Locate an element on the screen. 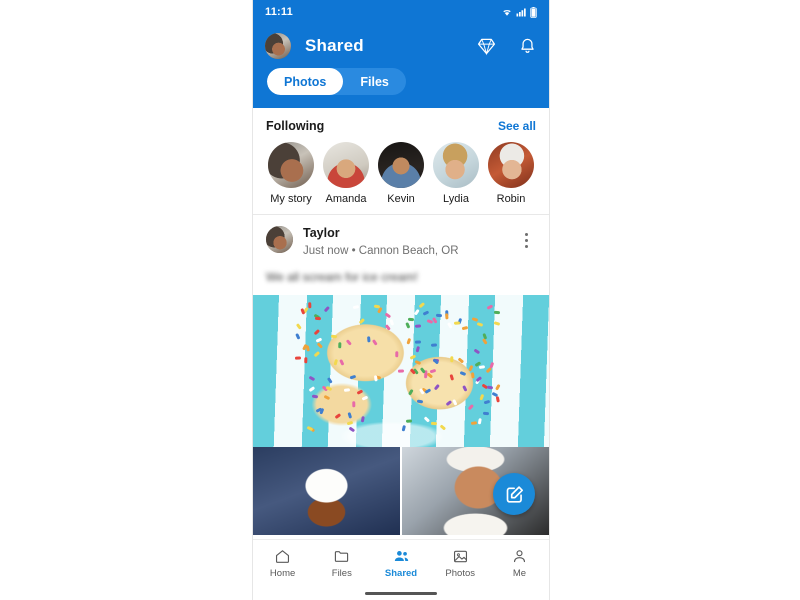 Image resolution: width=800 pixels, height=600 pixels. compose-fab-button is located at coordinates (514, 494).